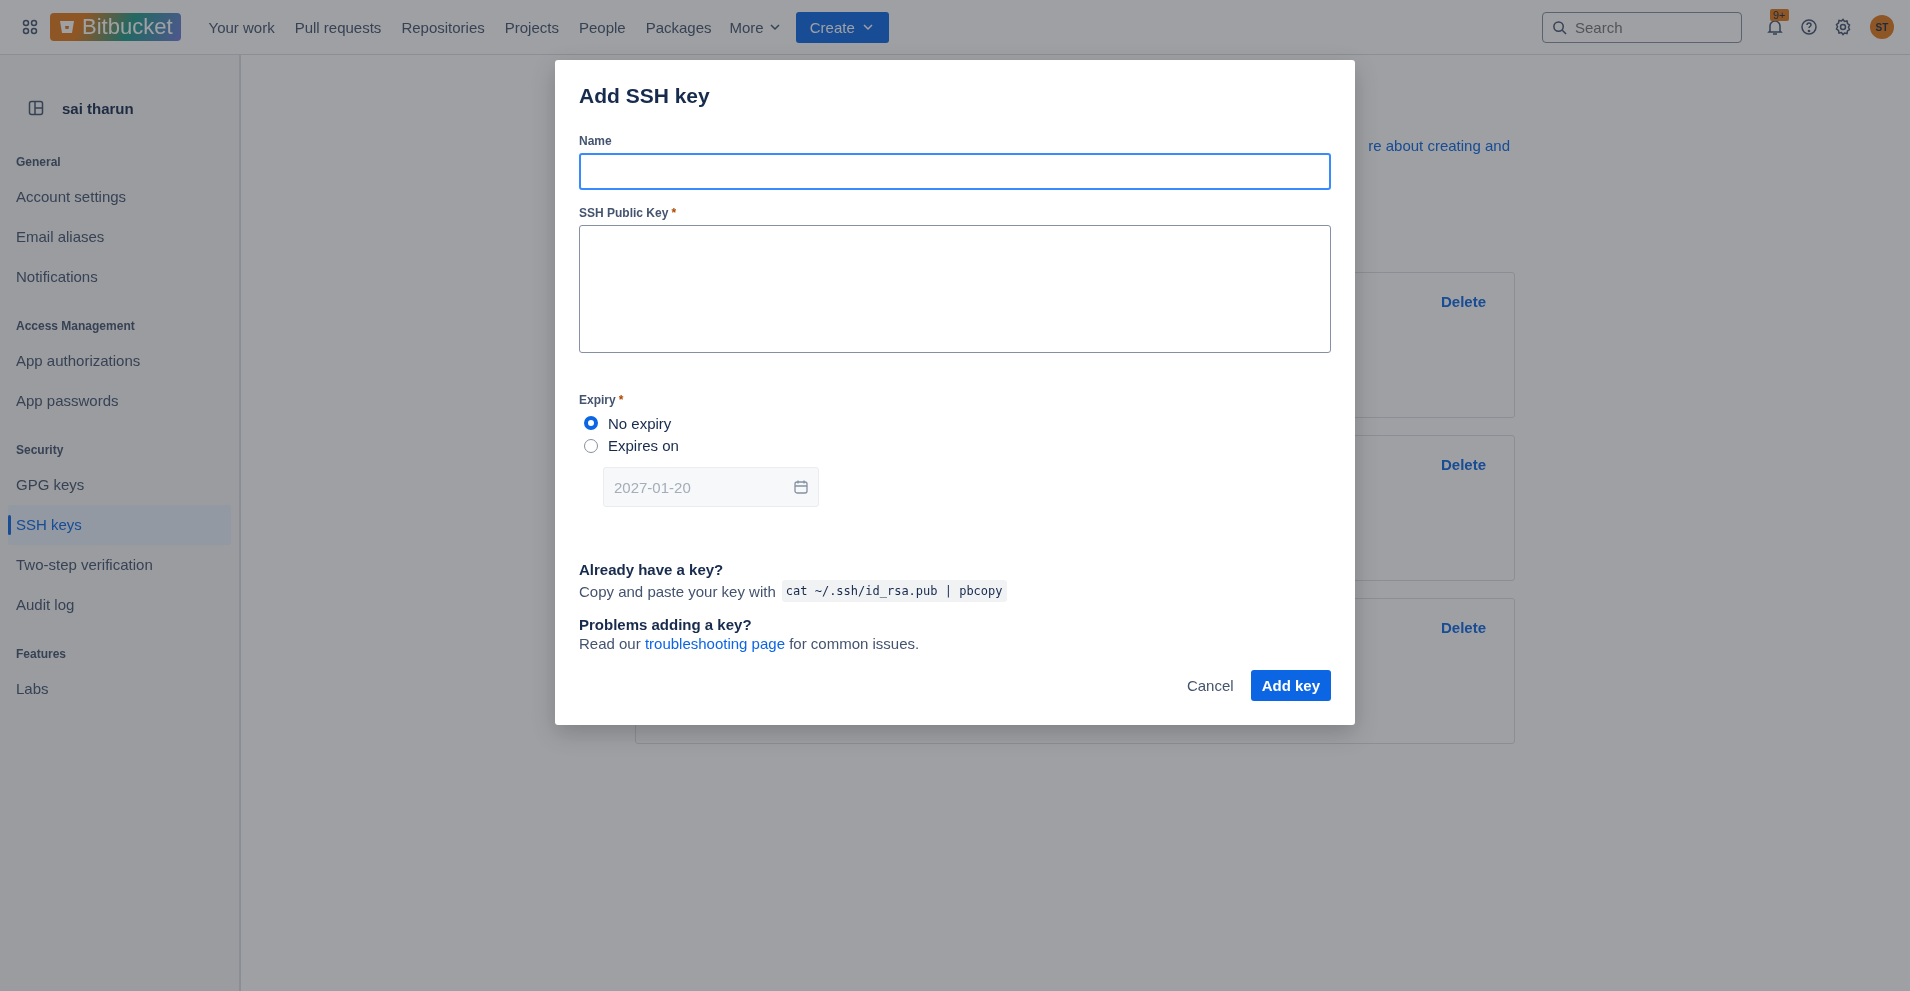  I want to click on input-field, so click(955, 172).